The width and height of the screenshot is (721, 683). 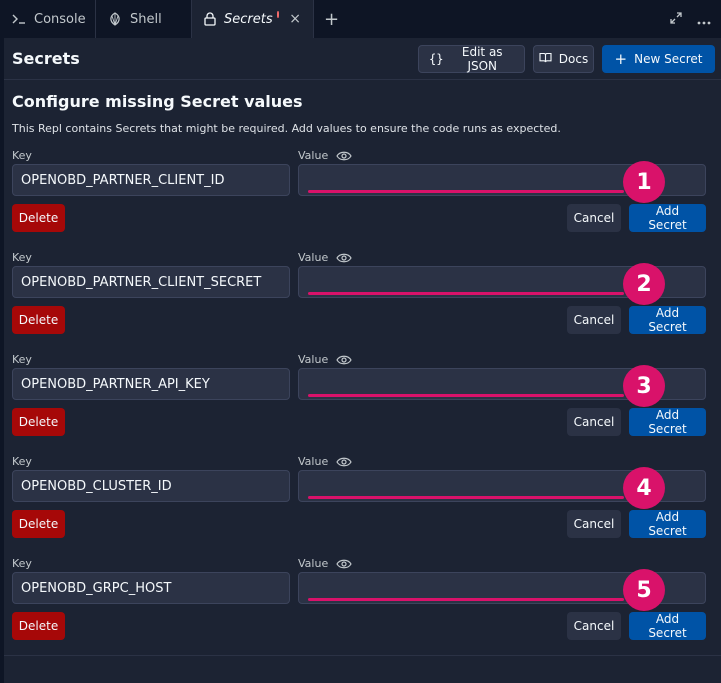 I want to click on expand-icon, so click(x=676, y=19).